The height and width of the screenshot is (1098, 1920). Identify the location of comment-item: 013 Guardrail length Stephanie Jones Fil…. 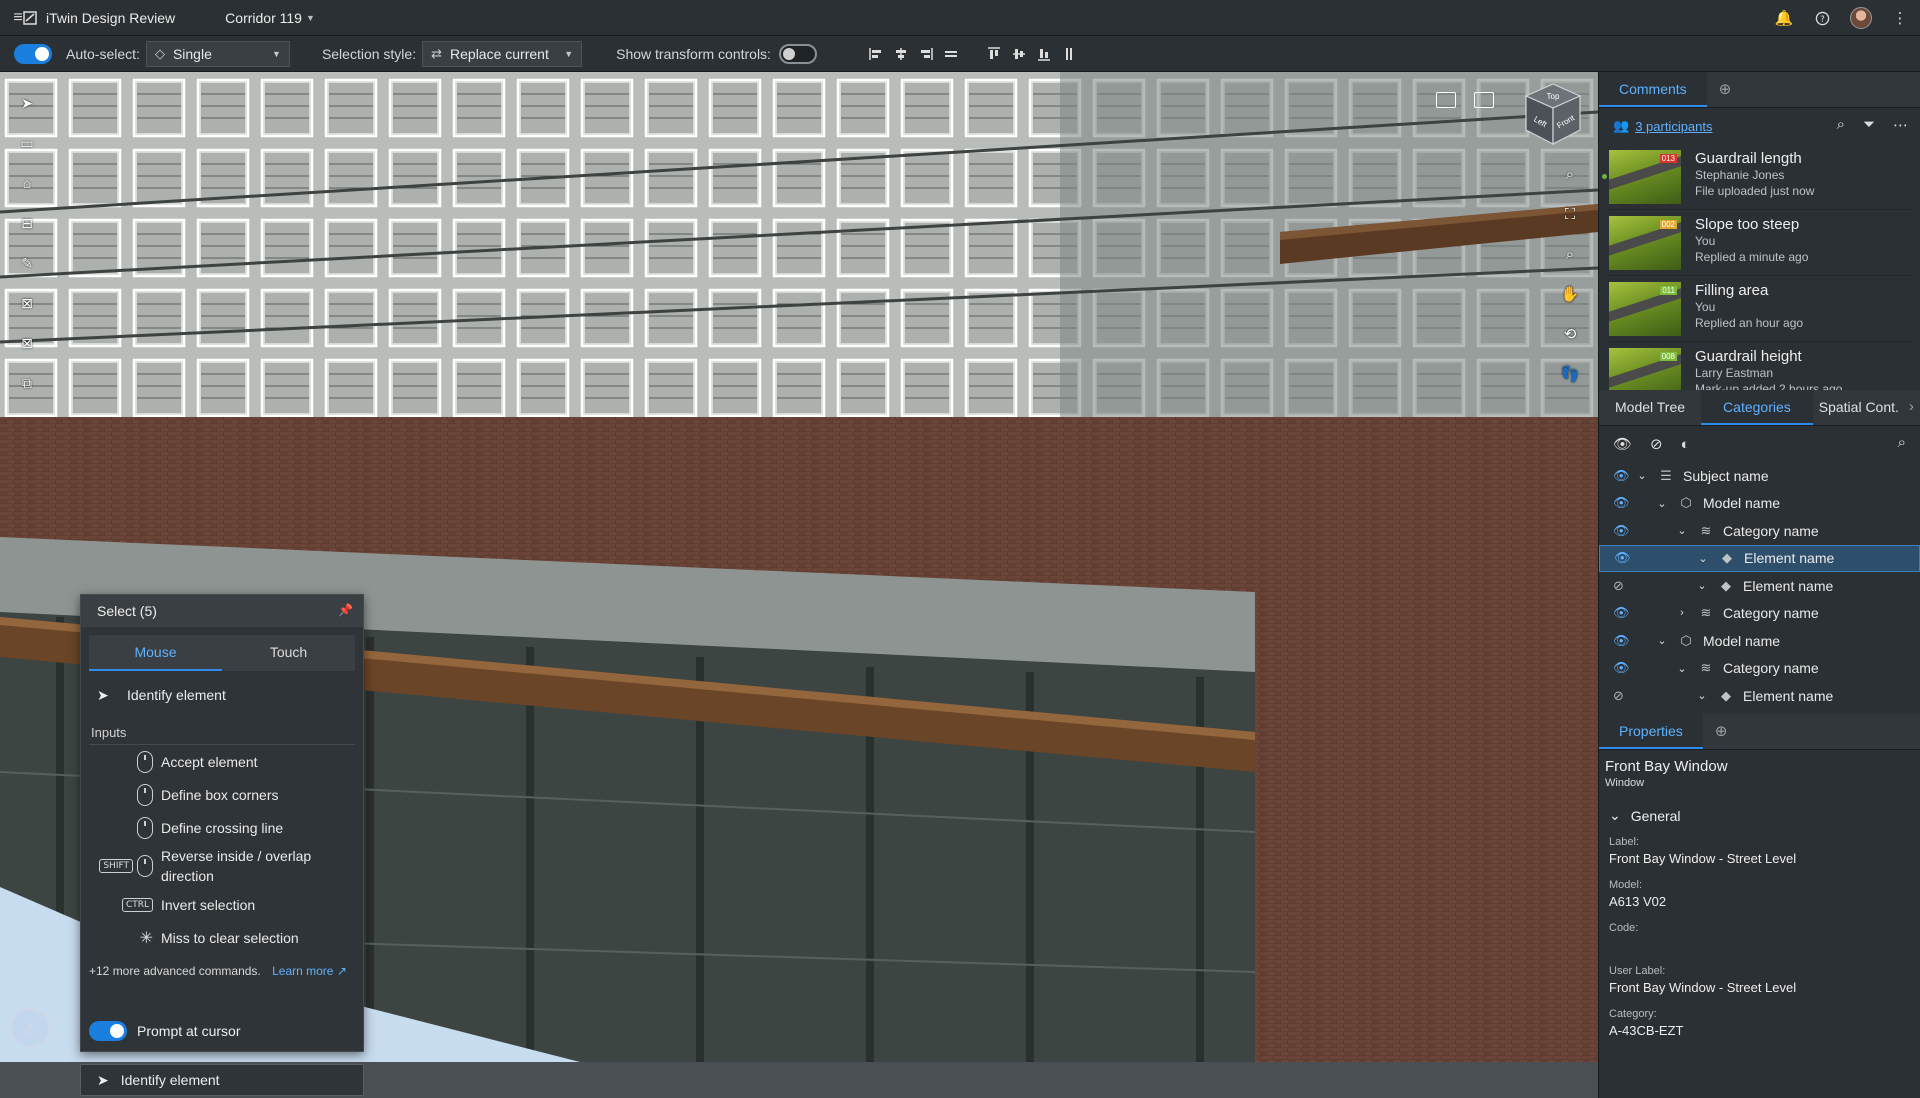
(1758, 177).